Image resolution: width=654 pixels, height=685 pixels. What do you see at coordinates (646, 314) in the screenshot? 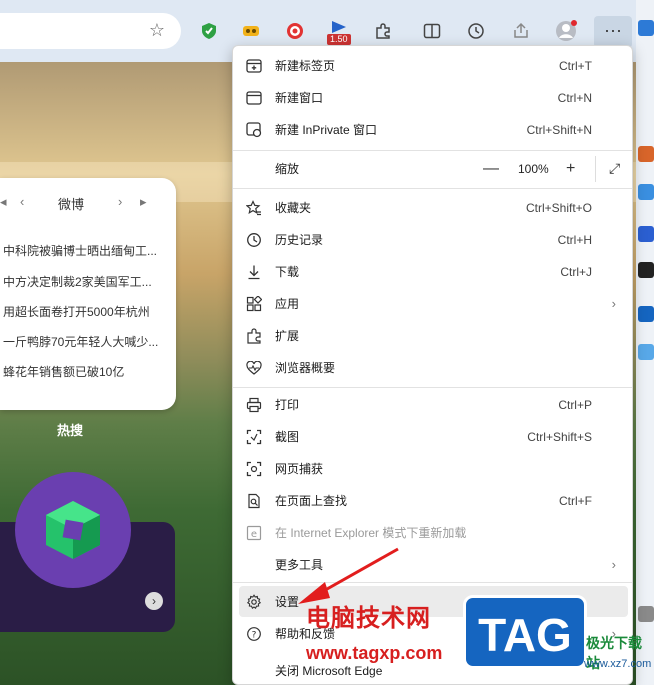
I see `sidebar-outlook-icon` at bounding box center [646, 314].